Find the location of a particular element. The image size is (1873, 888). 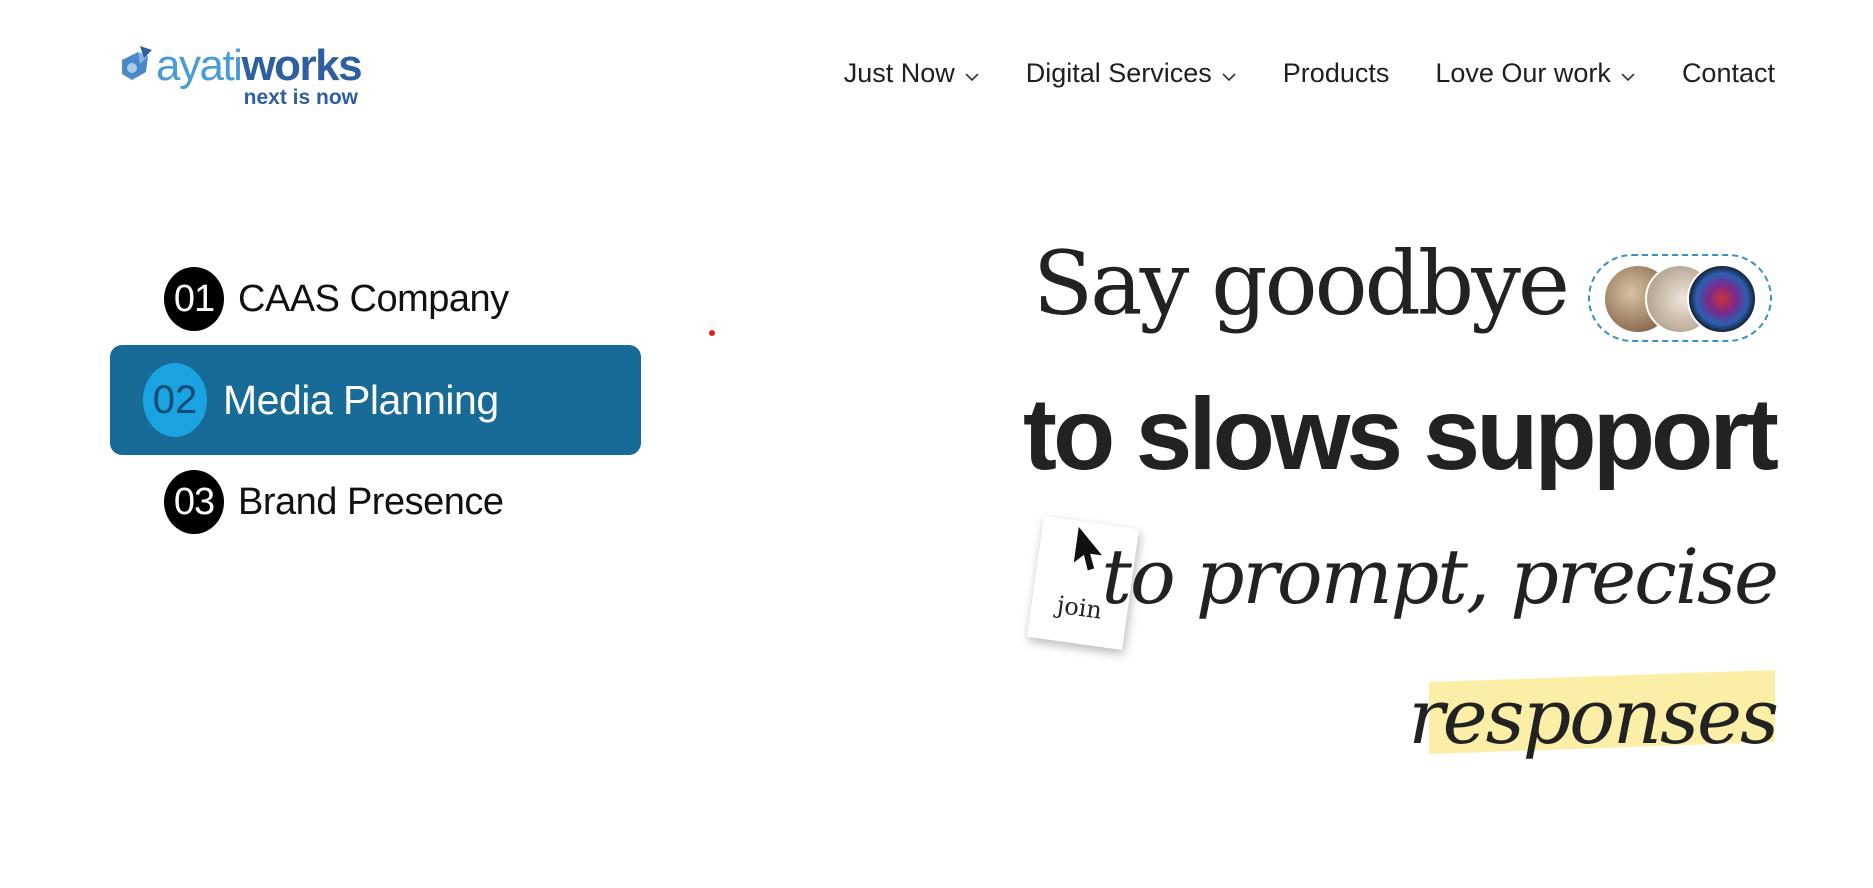

service-item-caas-company: 01 CAAS Company is located at coordinates (336, 299).